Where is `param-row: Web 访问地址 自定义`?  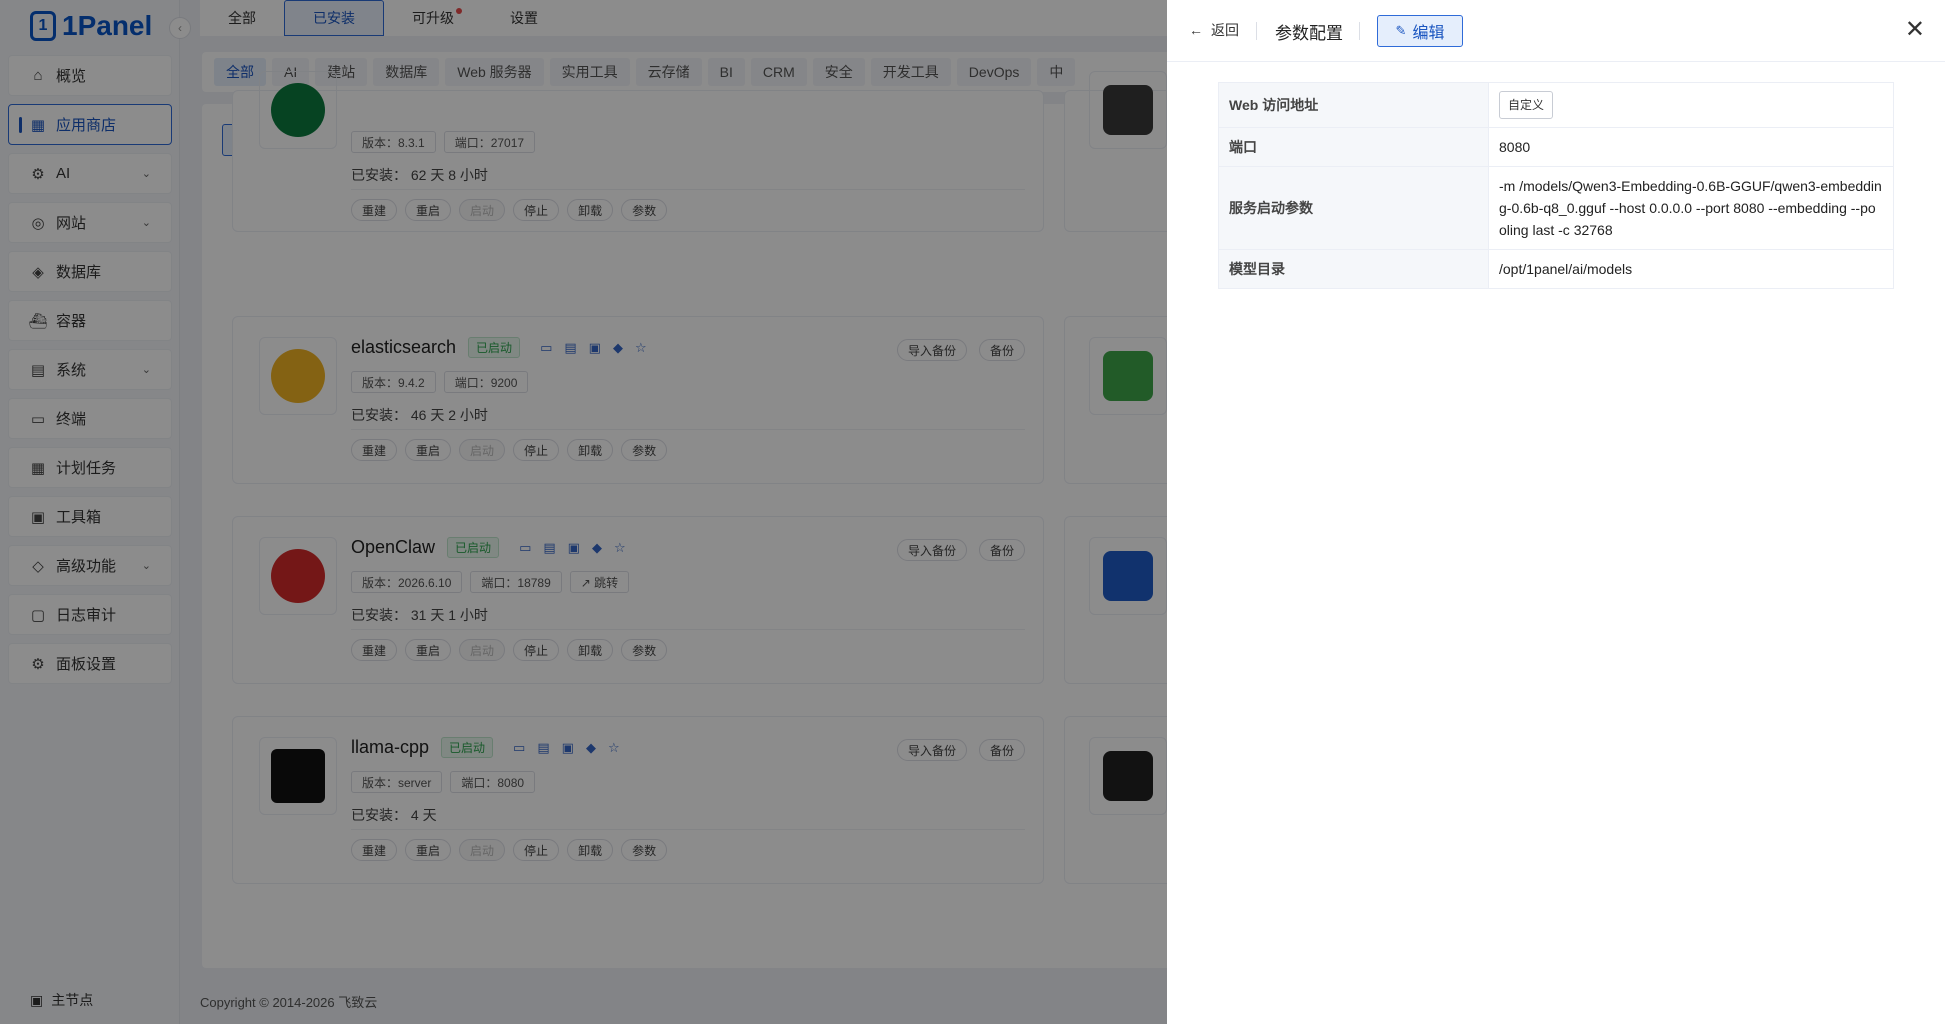 param-row: Web 访问地址 自定义 is located at coordinates (1556, 105).